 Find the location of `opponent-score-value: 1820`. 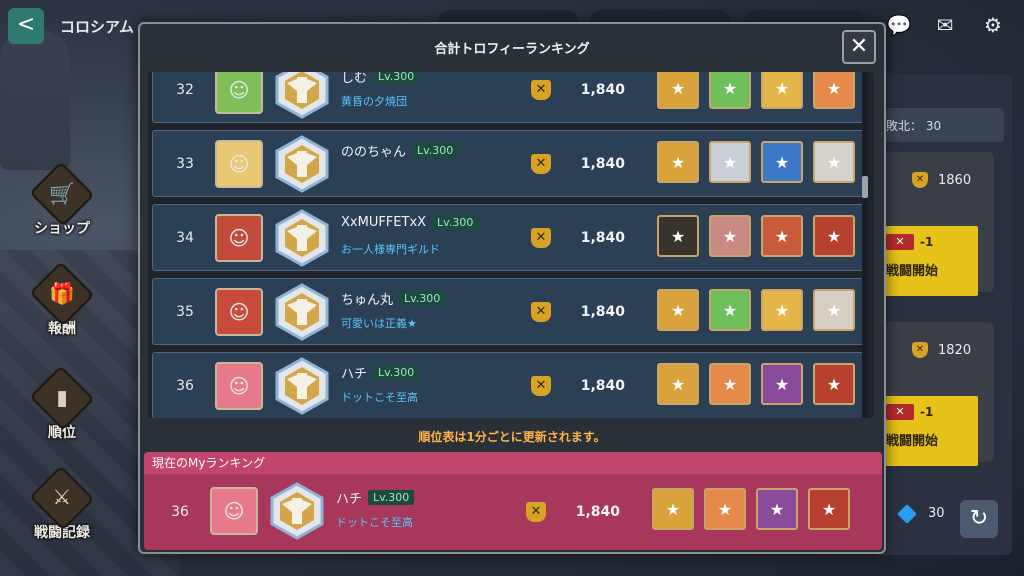

opponent-score-value: 1820 is located at coordinates (955, 350).